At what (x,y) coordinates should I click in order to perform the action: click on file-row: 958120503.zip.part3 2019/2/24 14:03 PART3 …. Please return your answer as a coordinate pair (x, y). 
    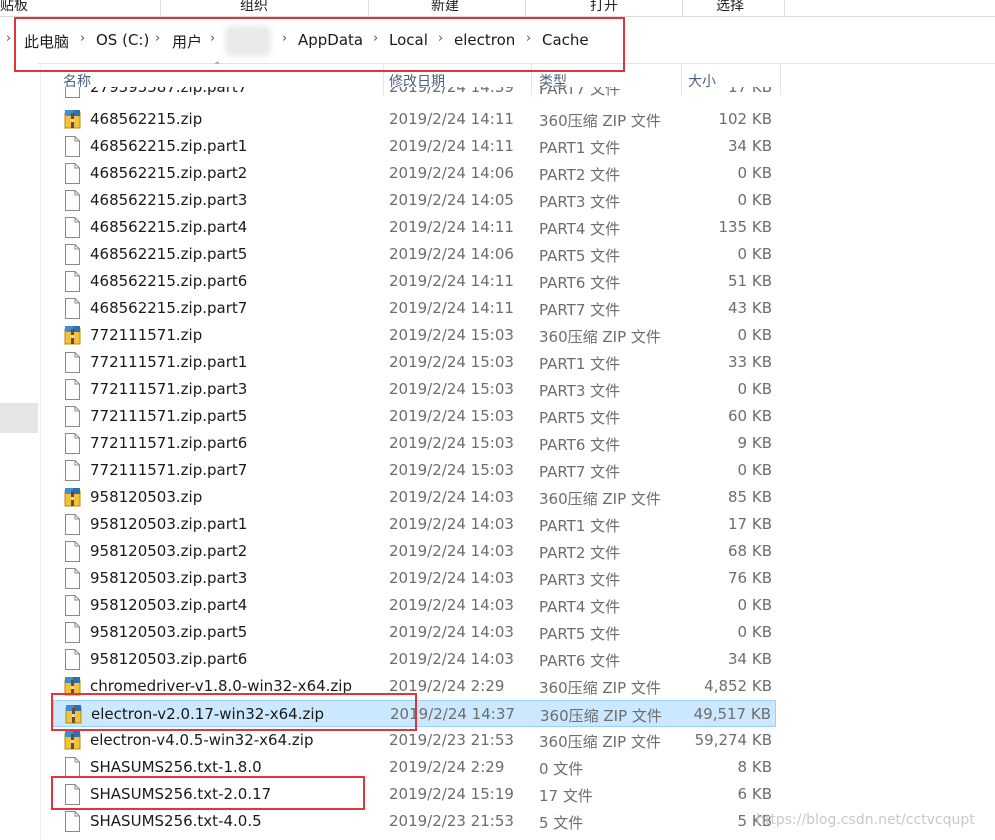
    Looking at the image, I should click on (414, 578).